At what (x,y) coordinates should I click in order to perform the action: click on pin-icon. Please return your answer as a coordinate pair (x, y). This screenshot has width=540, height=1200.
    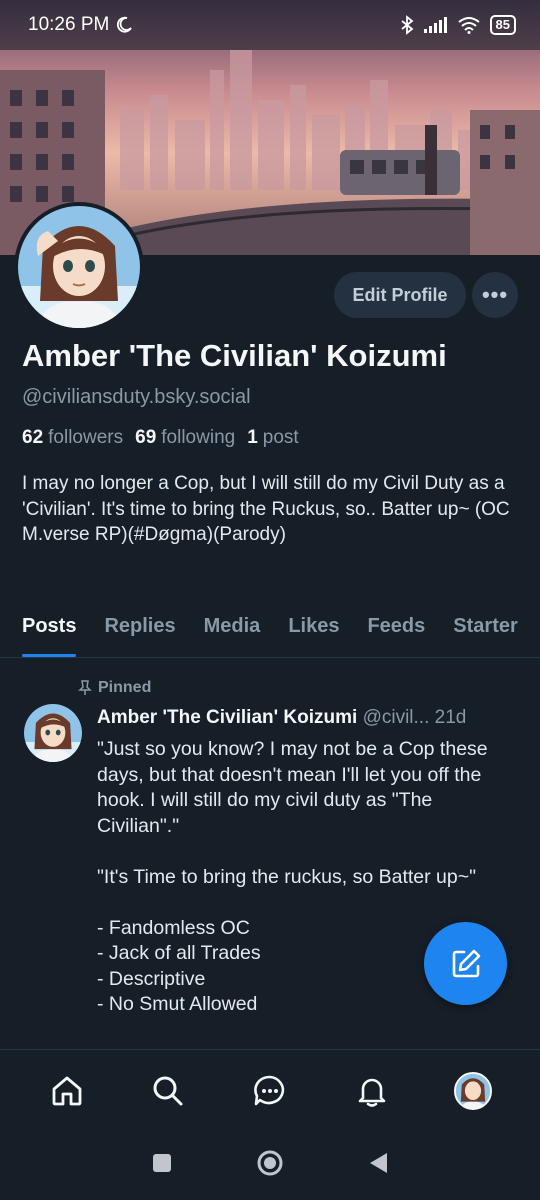
    Looking at the image, I should click on (85, 687).